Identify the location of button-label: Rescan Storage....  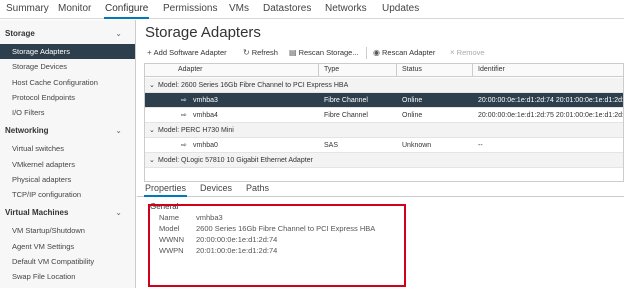
(328, 52).